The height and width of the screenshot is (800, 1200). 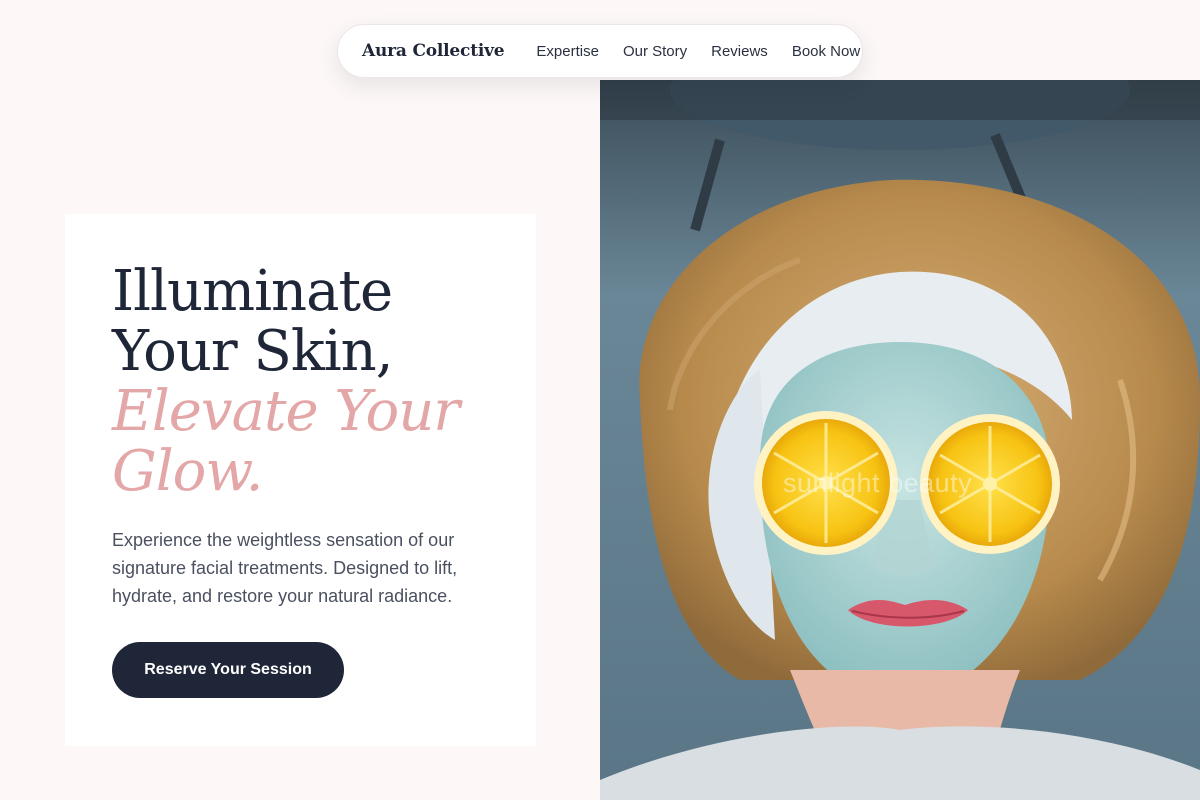 I want to click on hero-headline: Illuminate Your Skin, Elevate Your Glow., so click(x=286, y=381).